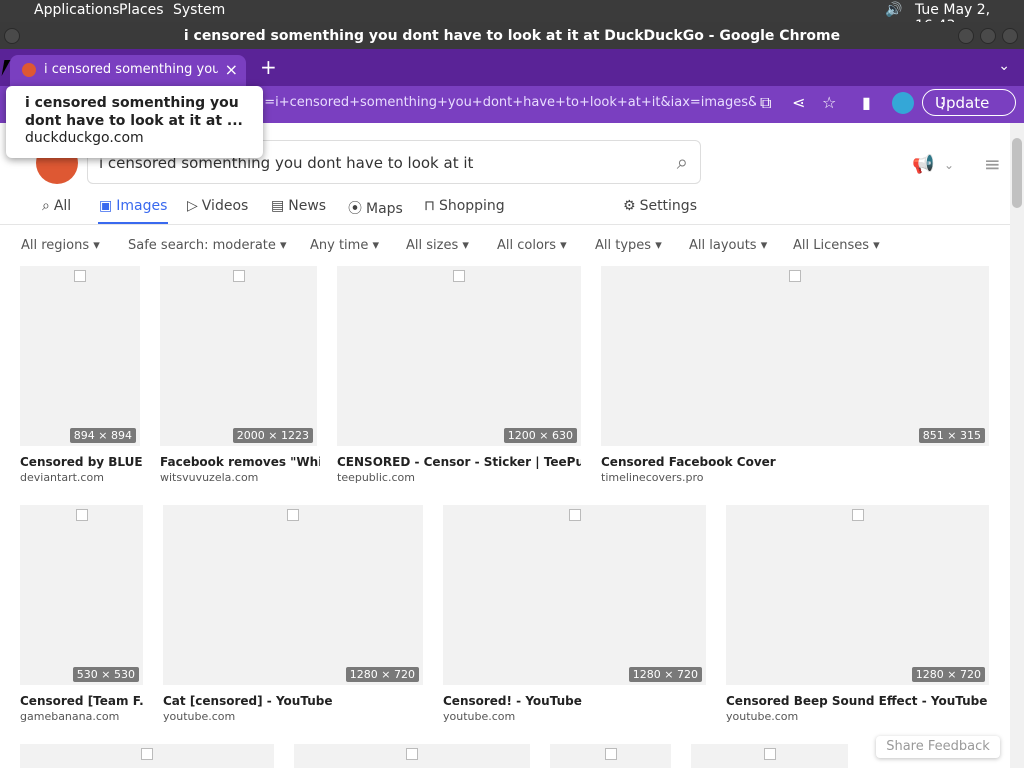 Image resolution: width=1024 pixels, height=768 pixels. Describe the element at coordinates (836, 245) in the screenshot. I see `filter-license: All Licenses ▾` at that location.